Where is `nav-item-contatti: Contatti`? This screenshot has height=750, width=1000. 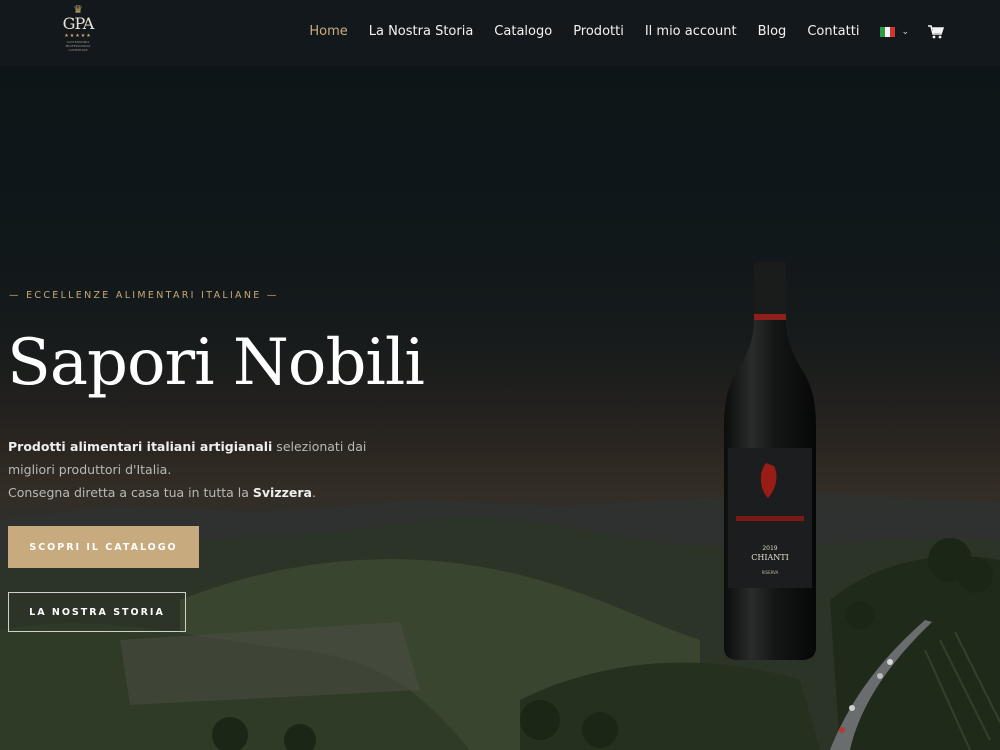 nav-item-contatti: Contatti is located at coordinates (833, 31).